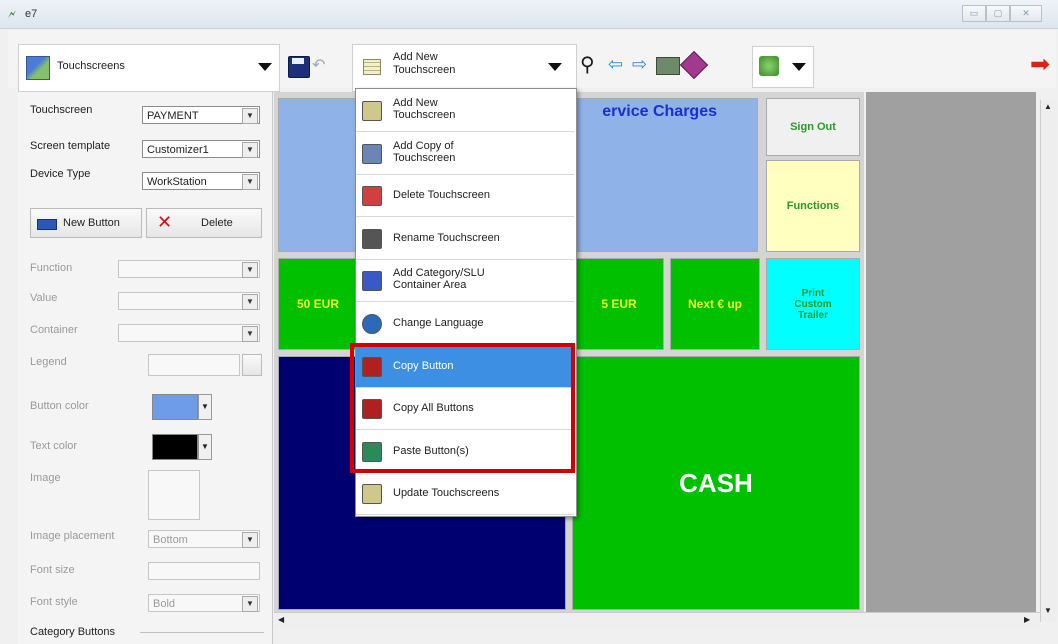  I want to click on functions-label: Functions, so click(813, 206).